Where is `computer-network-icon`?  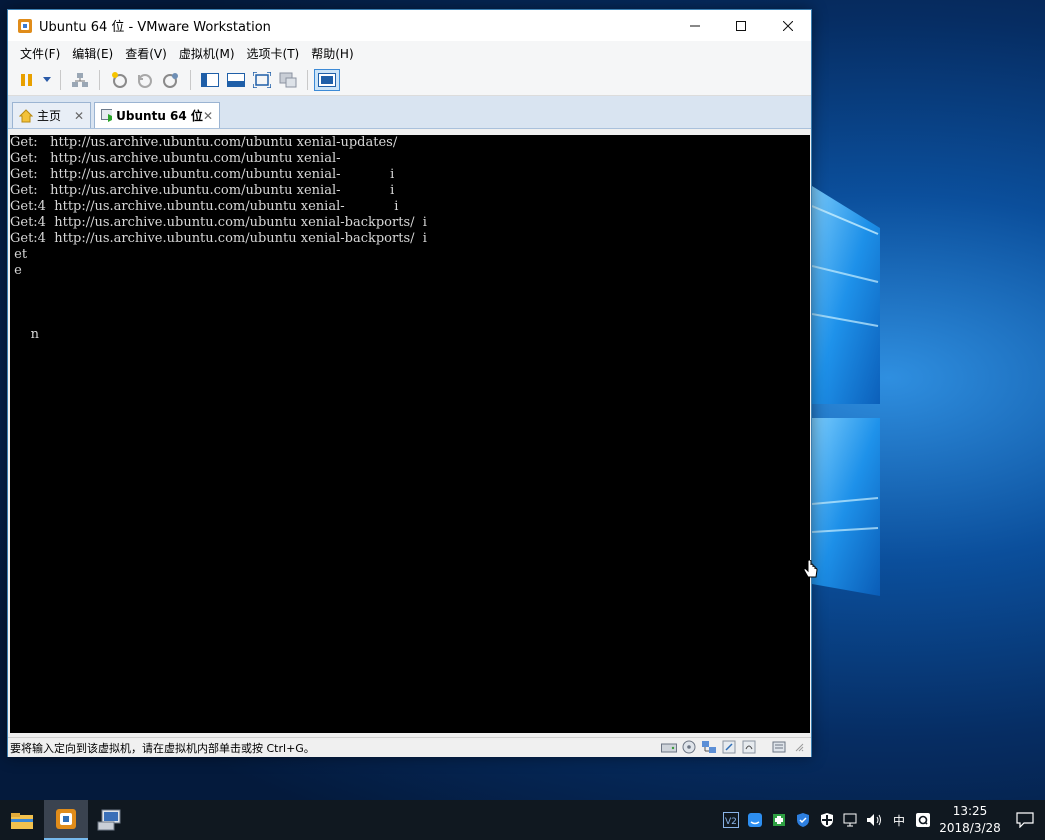
computer-network-icon is located at coordinates (109, 820).